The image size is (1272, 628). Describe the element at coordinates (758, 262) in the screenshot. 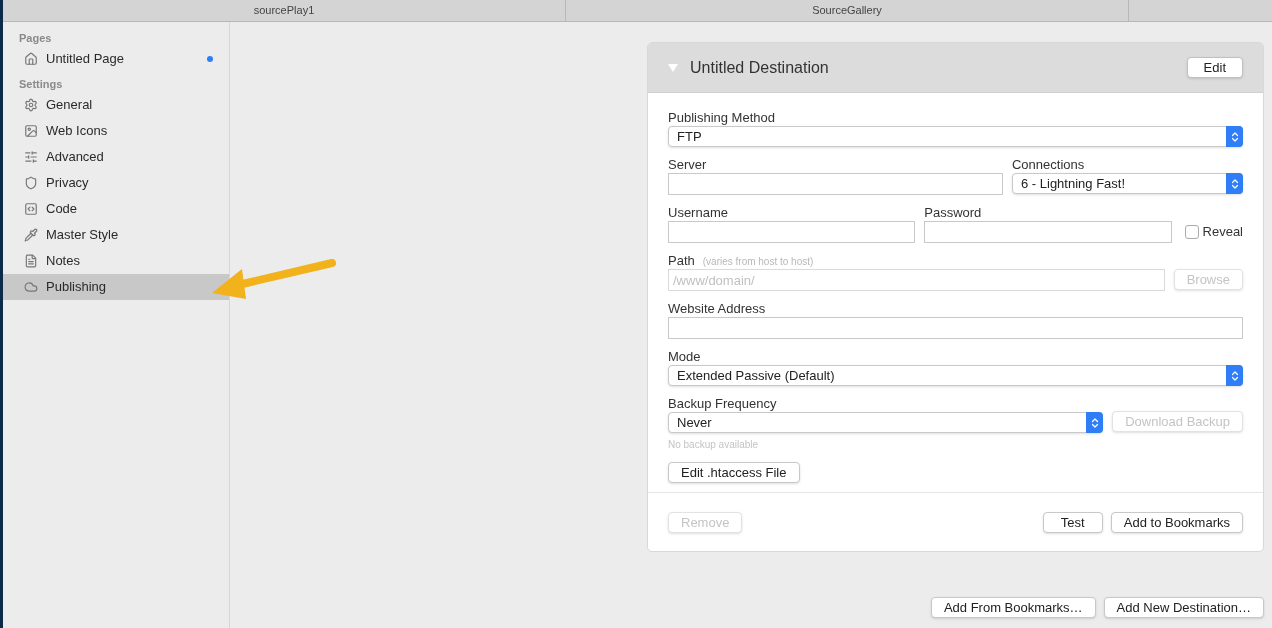

I see `hint-text: (varies from host to host)` at that location.